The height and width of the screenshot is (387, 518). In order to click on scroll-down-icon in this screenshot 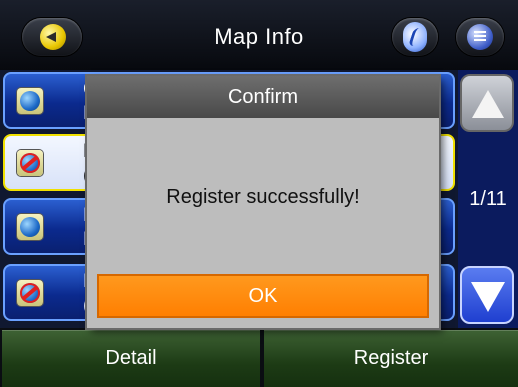, I will do `click(487, 295)`.